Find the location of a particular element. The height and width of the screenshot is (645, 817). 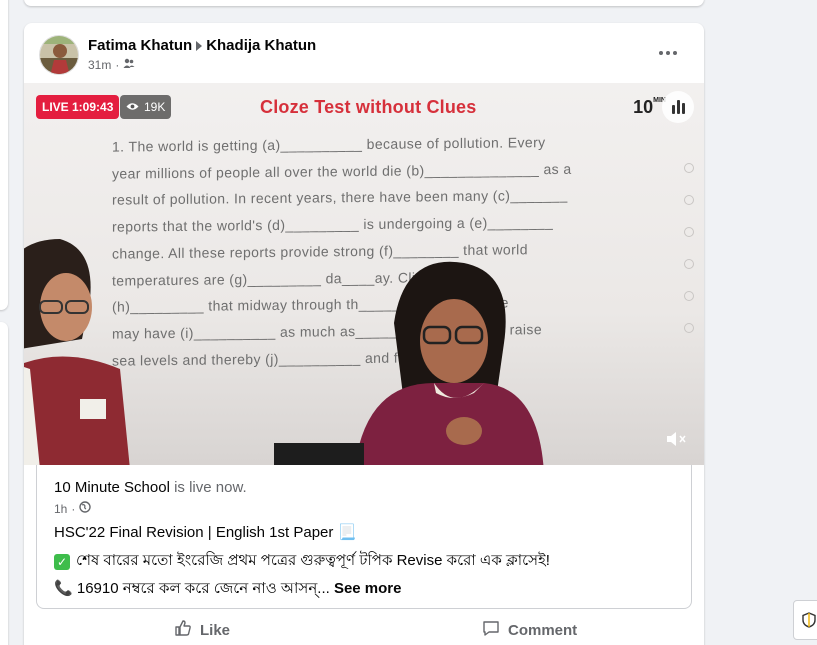

comment-button: Comment is located at coordinates (529, 630).